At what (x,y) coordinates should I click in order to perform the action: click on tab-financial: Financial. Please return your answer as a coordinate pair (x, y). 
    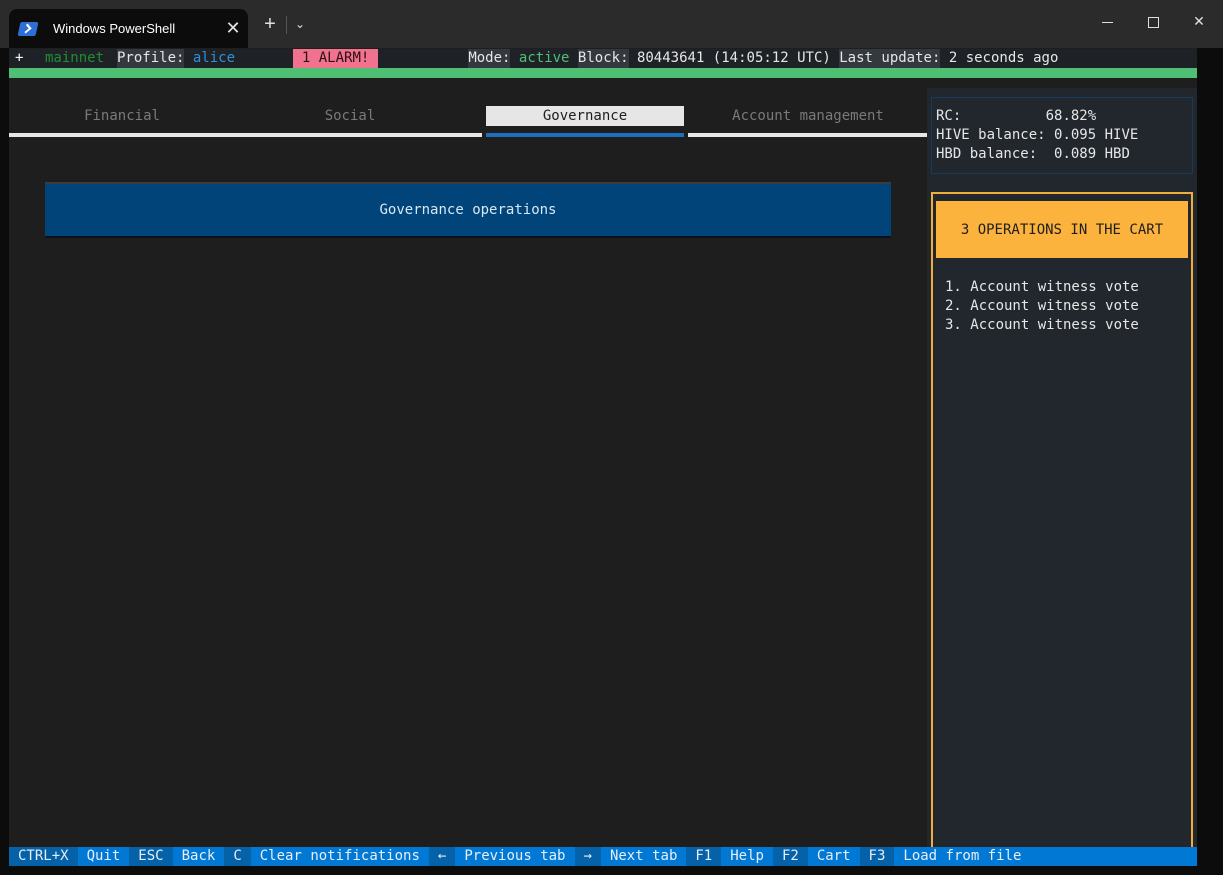
    Looking at the image, I should click on (122, 116).